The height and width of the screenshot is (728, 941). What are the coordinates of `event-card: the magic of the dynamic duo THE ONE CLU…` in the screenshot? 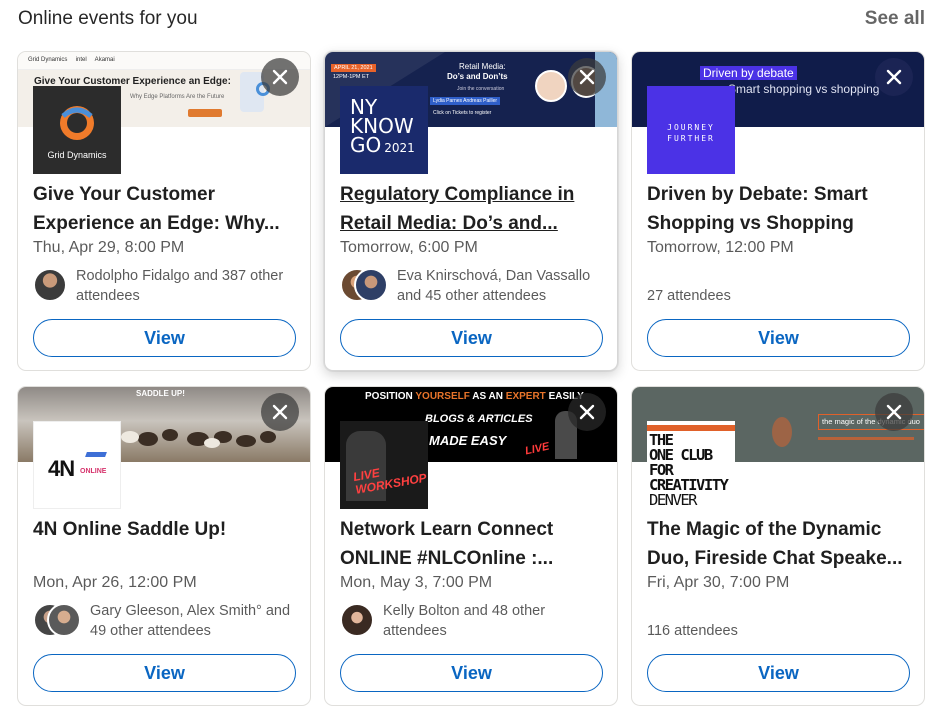 It's located at (778, 546).